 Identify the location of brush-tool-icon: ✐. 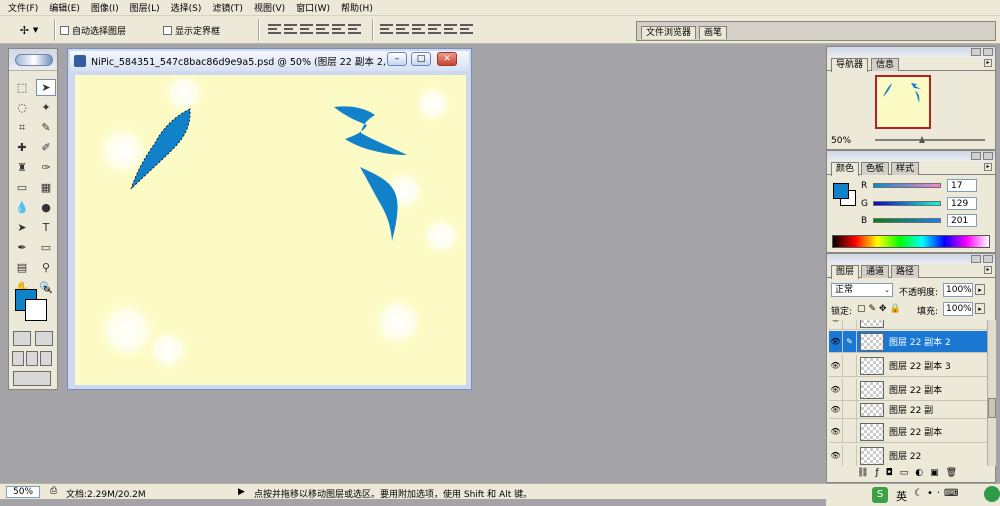
(46, 147).